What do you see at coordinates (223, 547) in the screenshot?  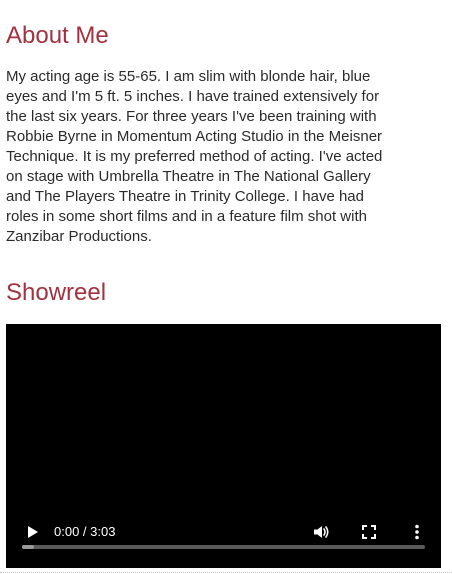 I see `video-progress-bar` at bounding box center [223, 547].